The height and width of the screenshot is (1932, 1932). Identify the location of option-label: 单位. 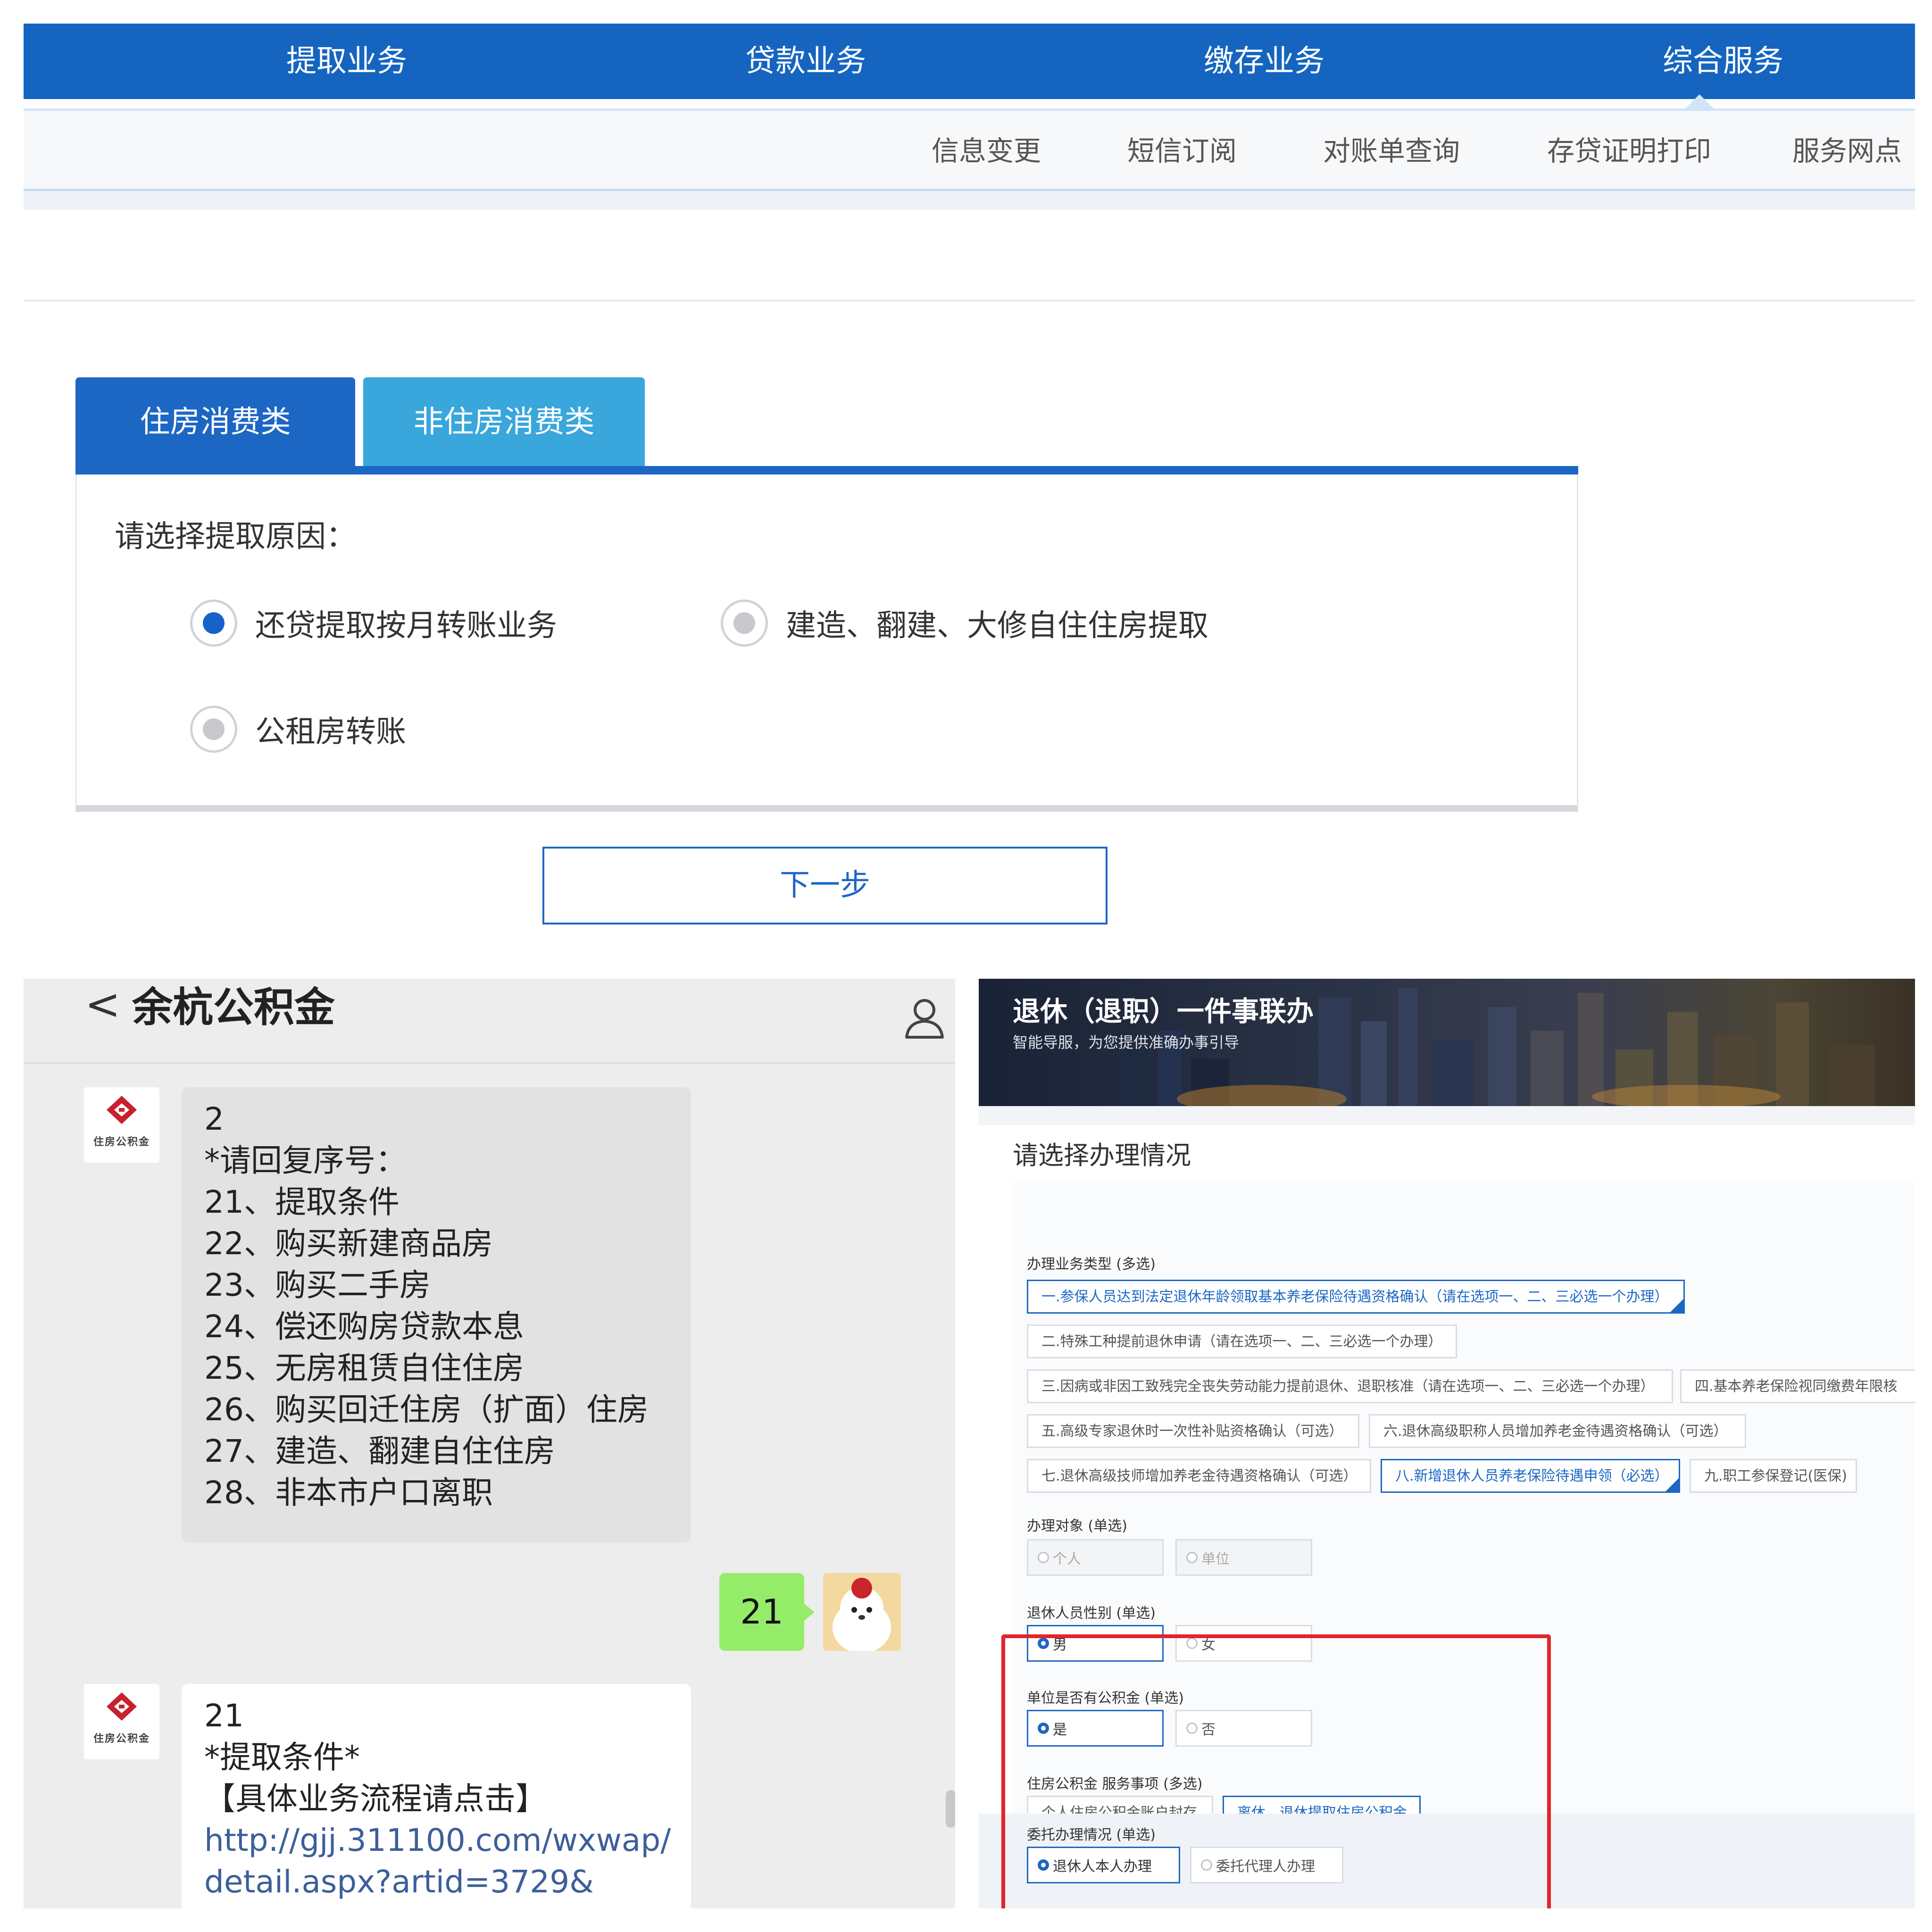
(1216, 1559).